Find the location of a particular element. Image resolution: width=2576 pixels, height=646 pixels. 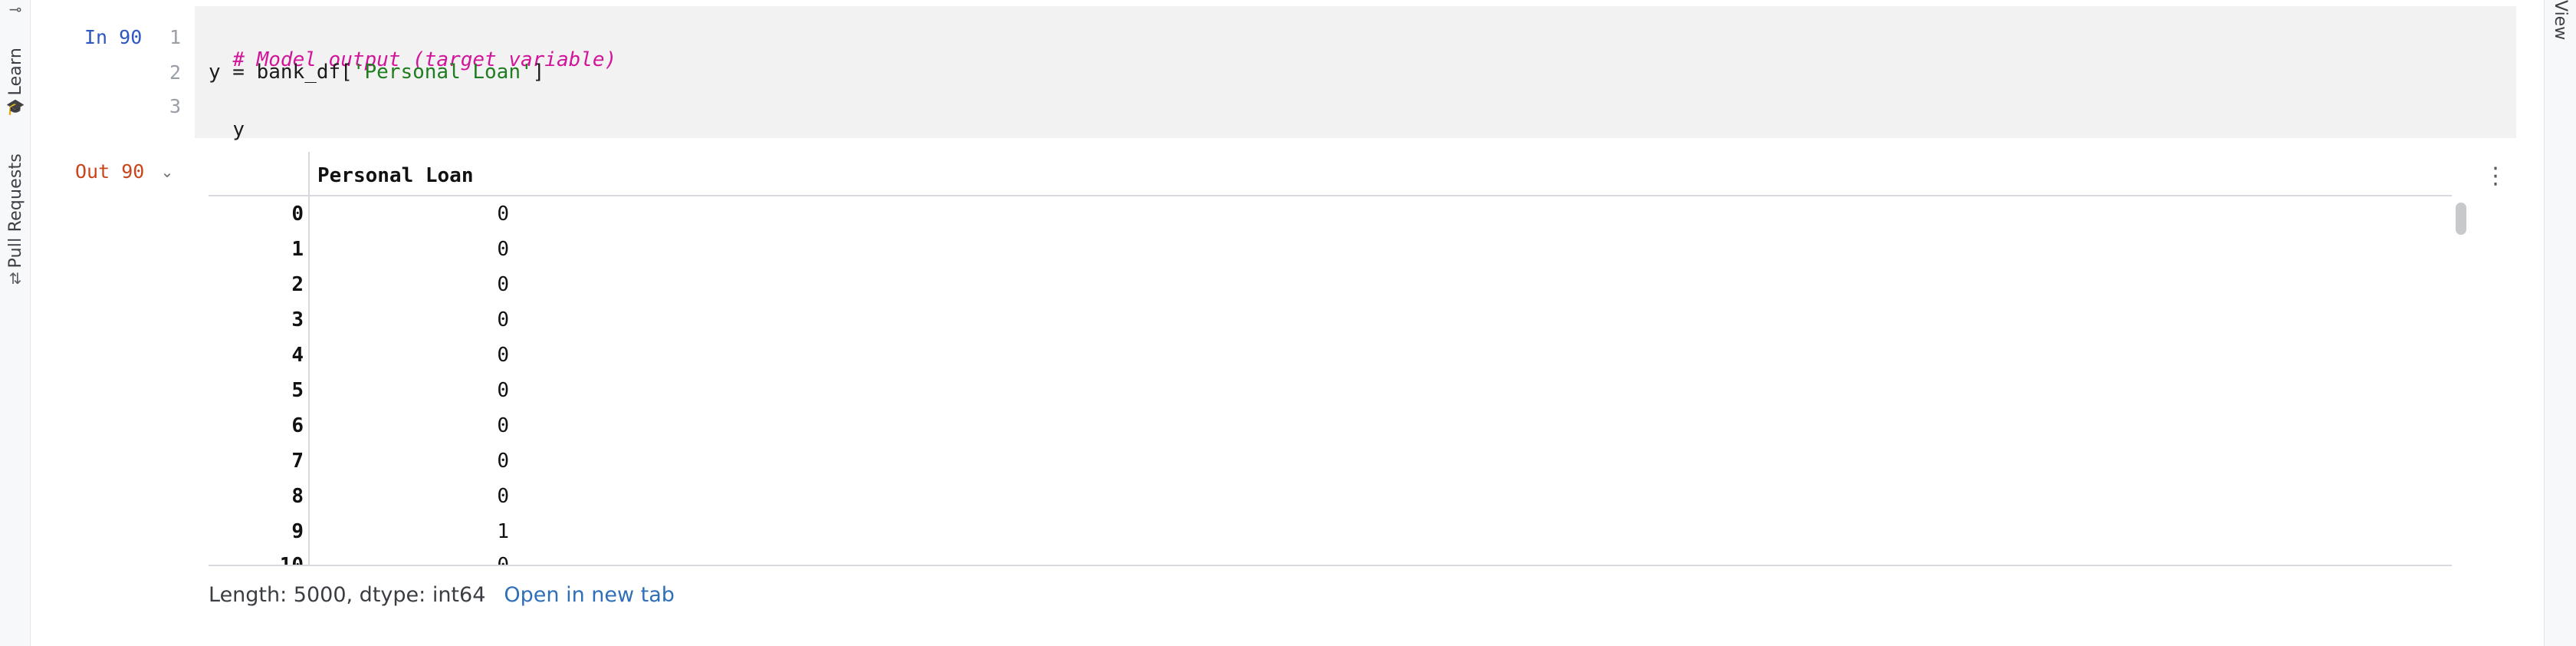

table-row: 9 1 is located at coordinates (1331, 537).